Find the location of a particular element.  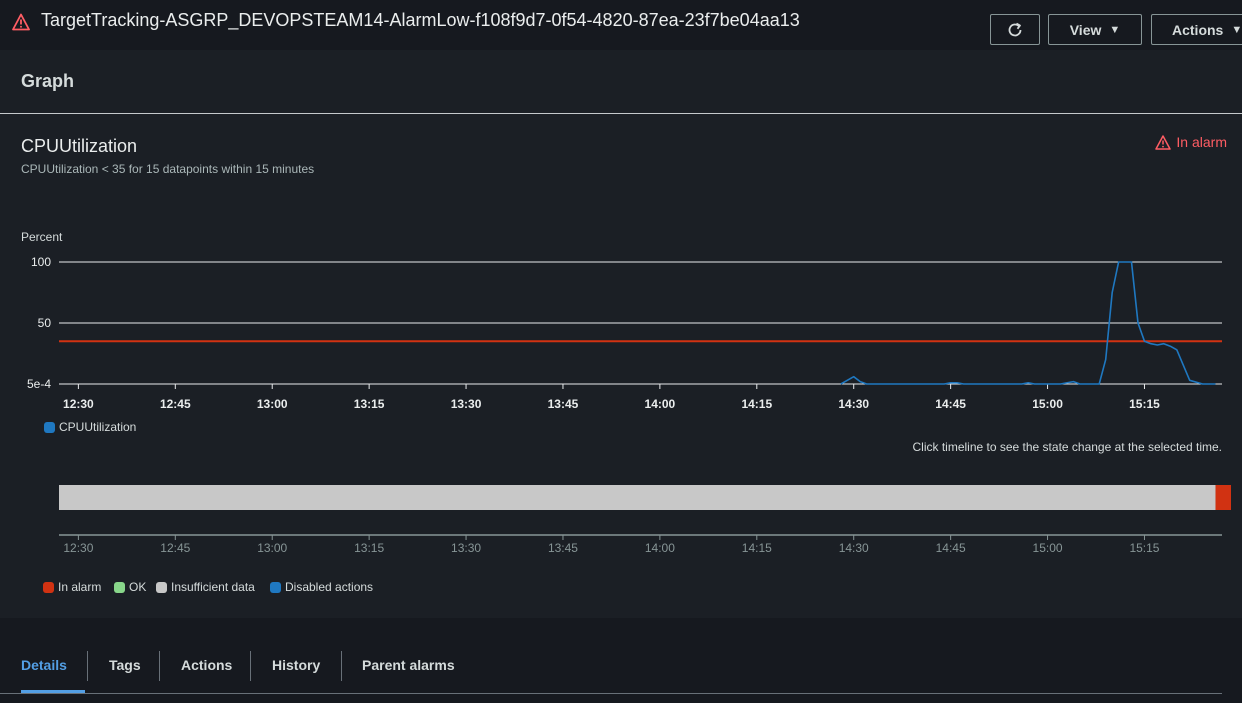

legend-label: Disabled actions is located at coordinates (329, 587).